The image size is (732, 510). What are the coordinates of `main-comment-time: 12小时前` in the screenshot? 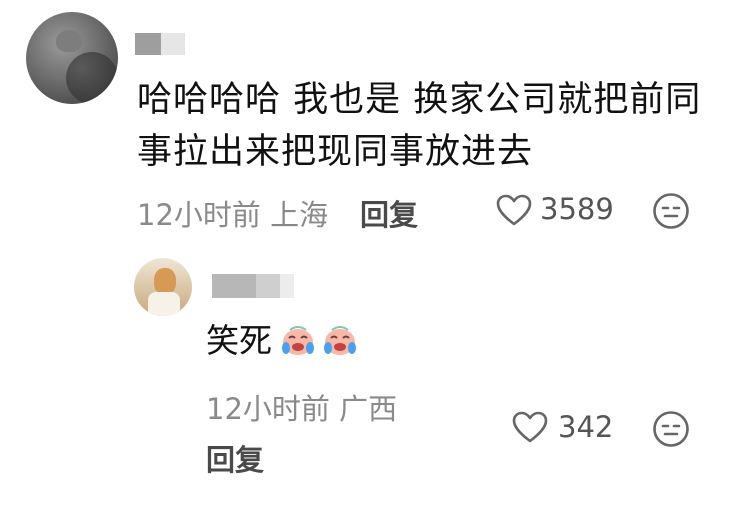 It's located at (199, 215).